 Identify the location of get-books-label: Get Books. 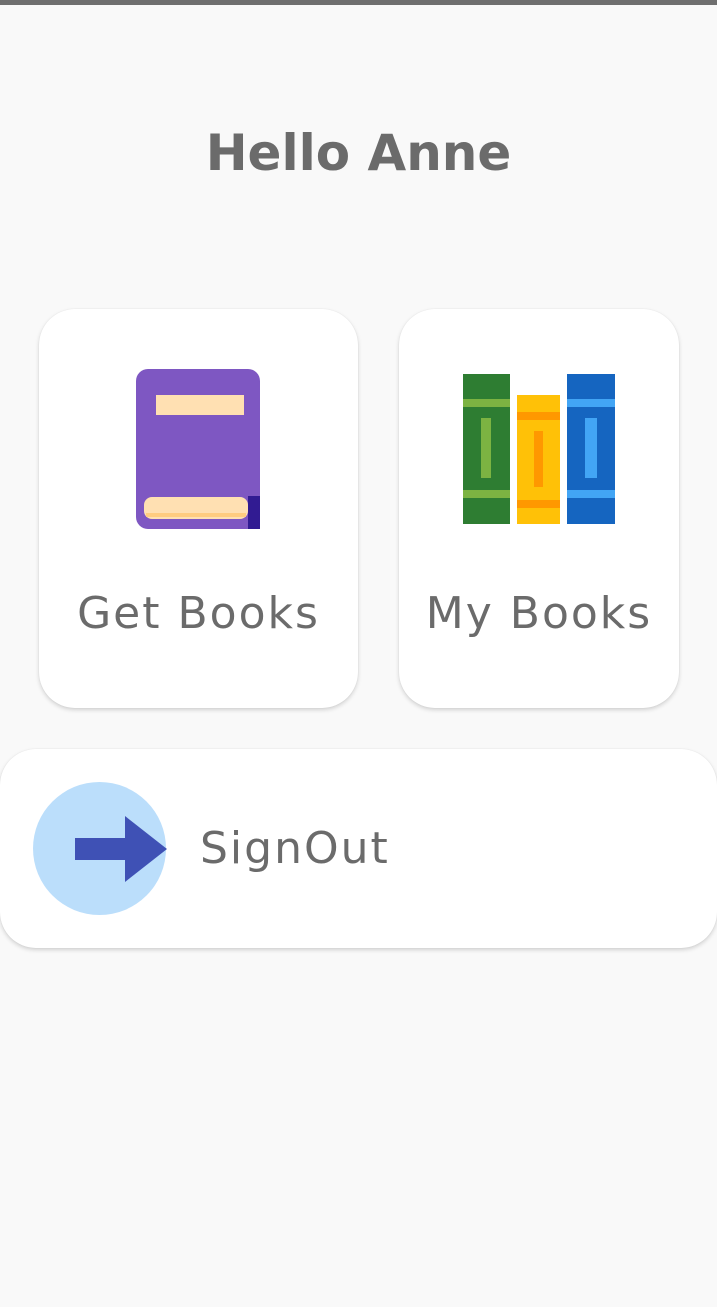
(198, 613).